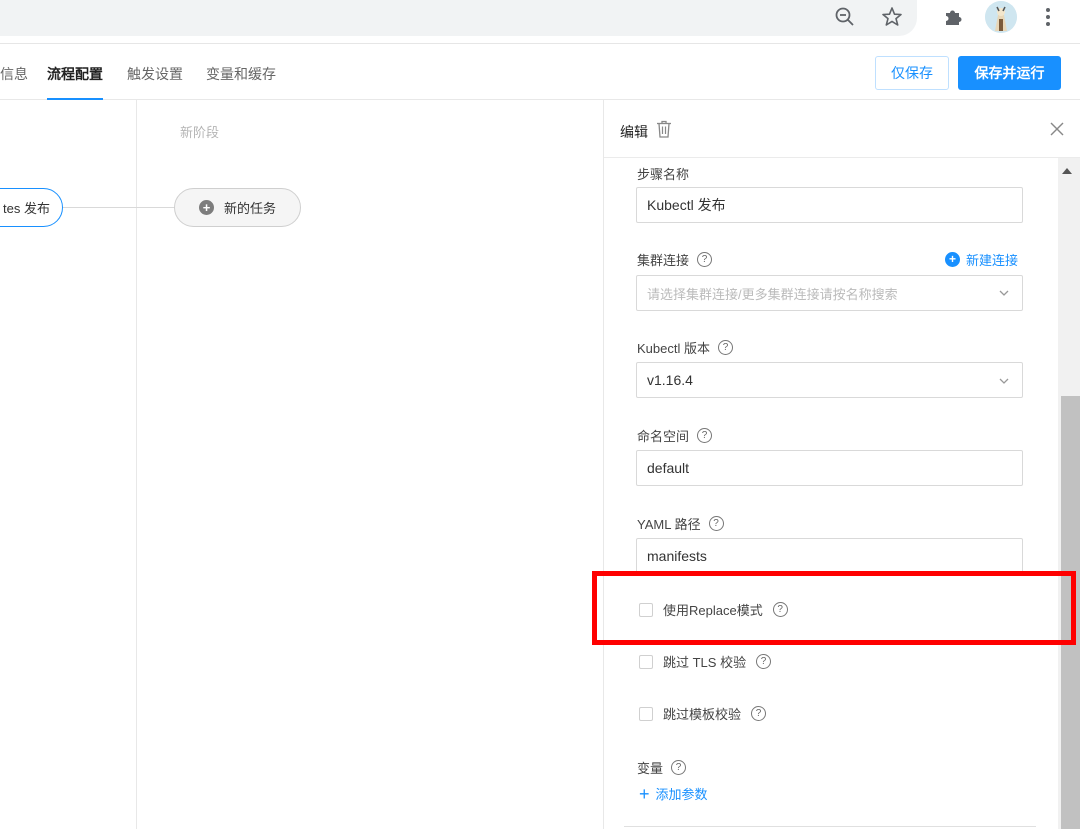 This screenshot has height=829, width=1080. What do you see at coordinates (685, 347) in the screenshot?
I see `kubectl-version-label: Kubectl 版本 ?` at bounding box center [685, 347].